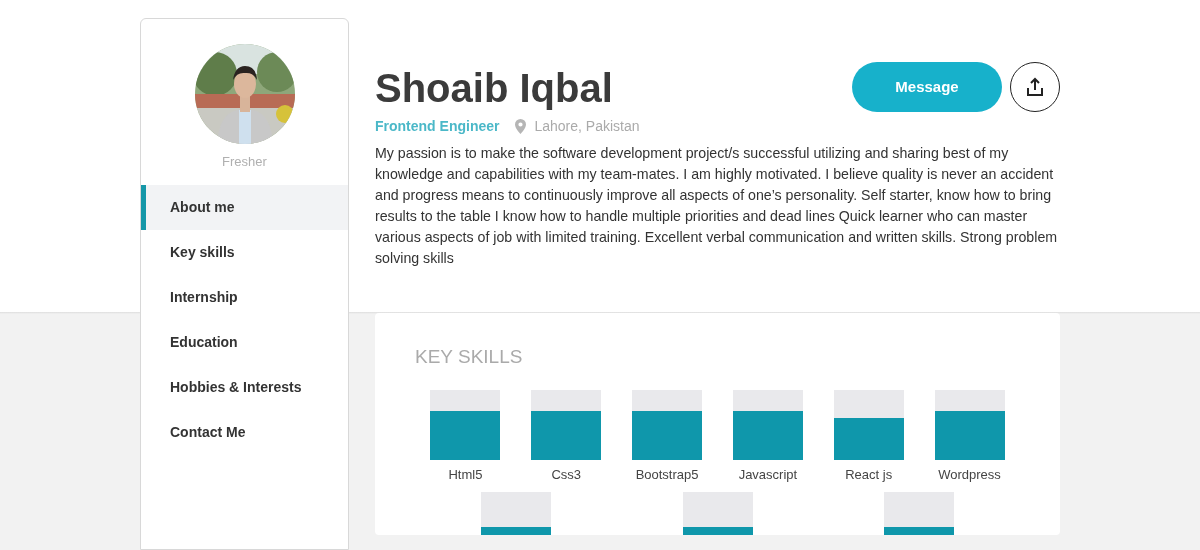 This screenshot has height=550, width=1200. What do you see at coordinates (717, 206) in the screenshot?
I see `about-paragraph: My passion is to make the software development project/s successful utilizing and sharing best of my knowledge and capabilities with my team-mates. I am highly motivated. I believe quality is never an accident and progress means to continuously improve all aspects of one’s personality. Self starter, know how to bring results to the table I know how to handle multiple priorities and dead lines Quick learner who can master various aspects of job with limited training. Excellent verbal communication and written skills. Strong problem solving skills` at bounding box center [717, 206].